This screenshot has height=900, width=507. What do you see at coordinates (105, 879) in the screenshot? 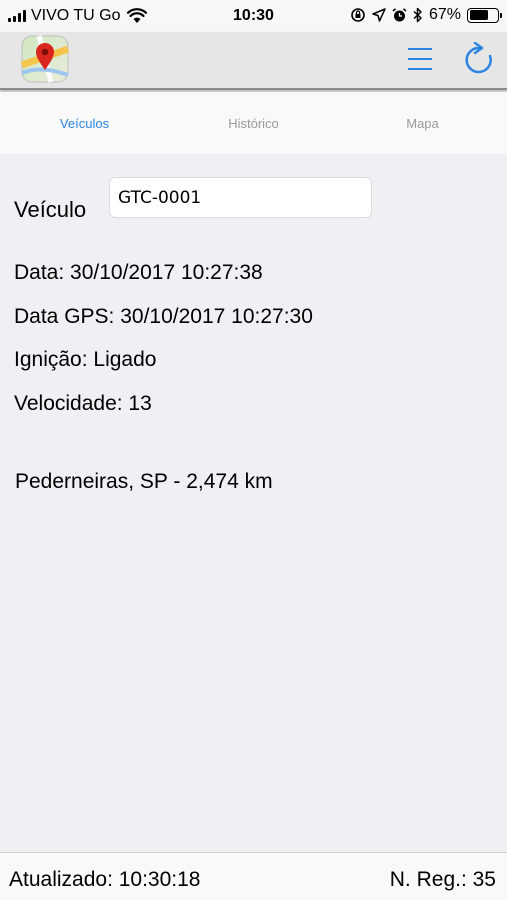
I see `last-updated-text: Atualizado: 10:30:18` at bounding box center [105, 879].